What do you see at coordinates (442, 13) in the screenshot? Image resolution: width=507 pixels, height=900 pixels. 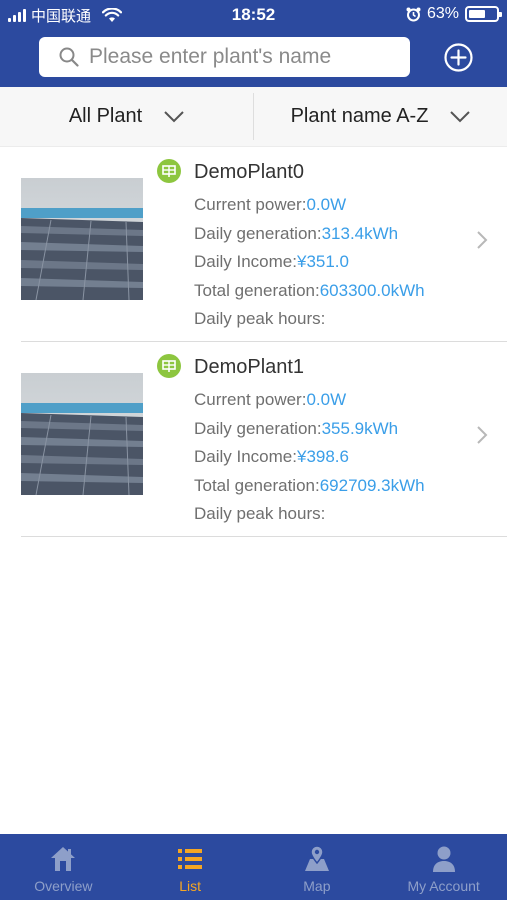 I see `battery-percent: 63%` at bounding box center [442, 13].